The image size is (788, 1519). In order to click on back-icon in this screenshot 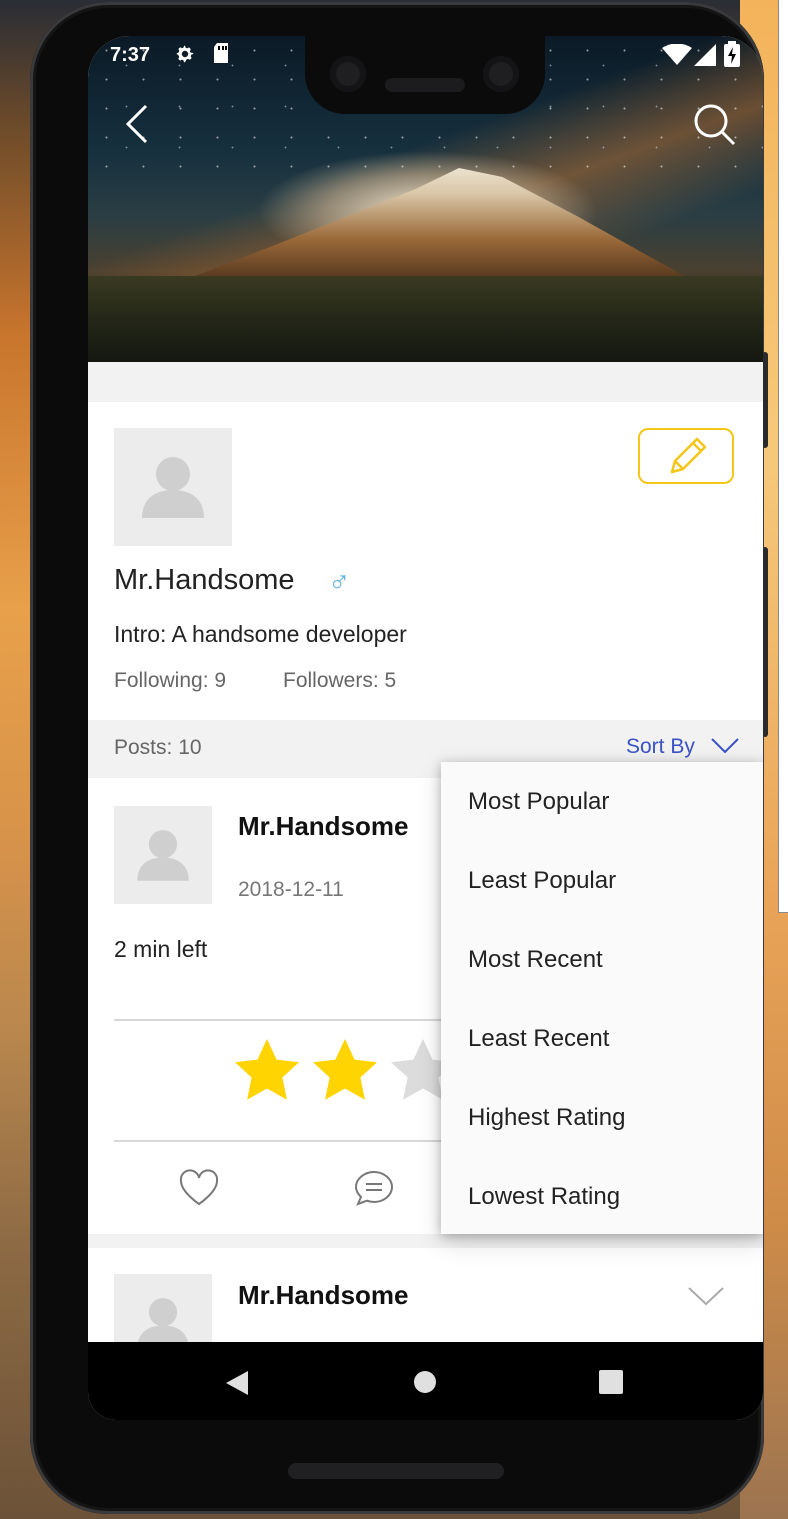, I will do `click(136, 124)`.